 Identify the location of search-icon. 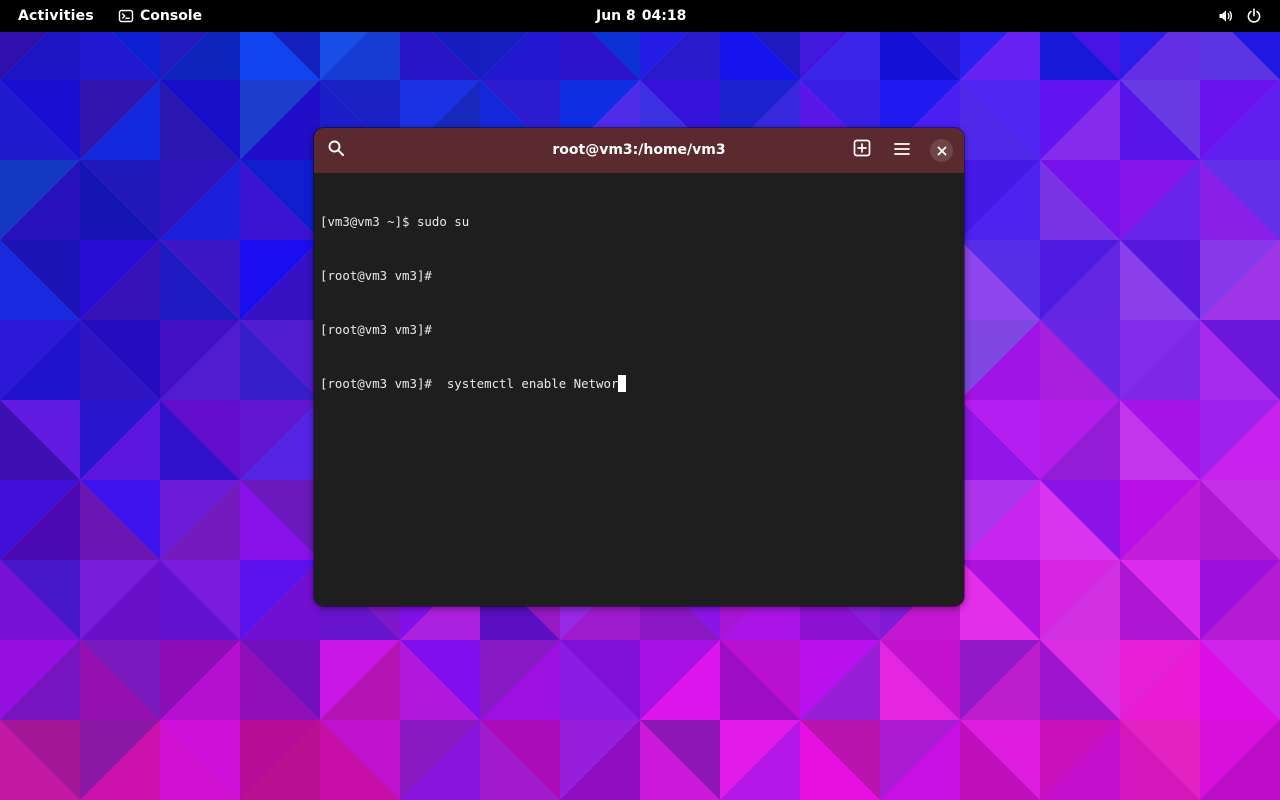
(336, 150).